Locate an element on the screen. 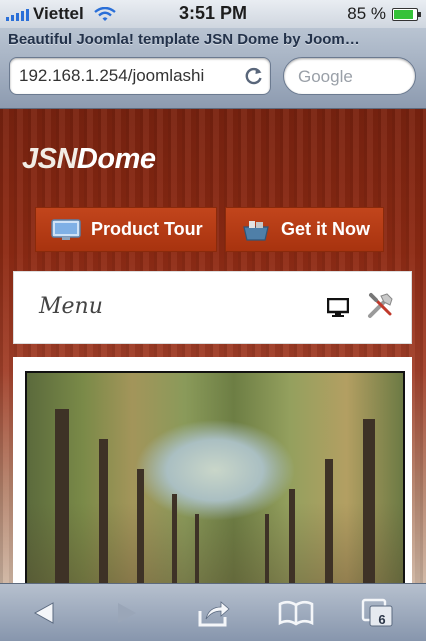 Image resolution: width=426 pixels, height=641 pixels. forward-button is located at coordinates (127, 613).